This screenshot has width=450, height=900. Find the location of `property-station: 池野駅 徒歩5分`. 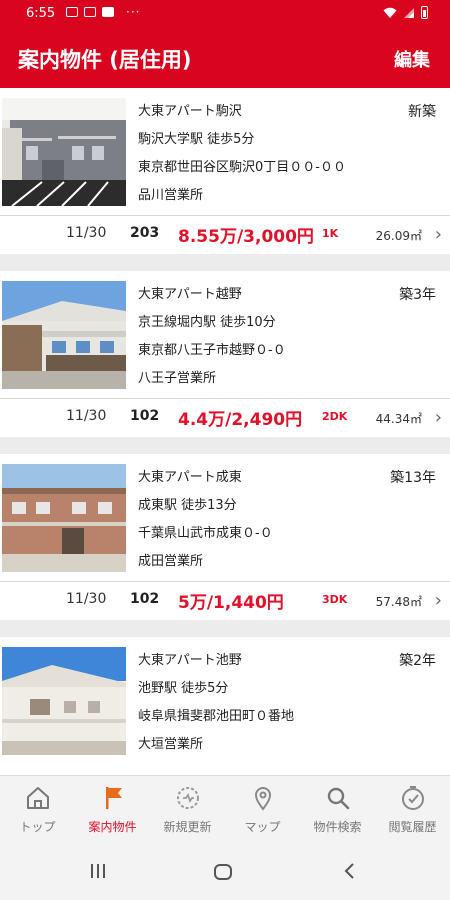

property-station: 池野駅 徒歩5分 is located at coordinates (183, 688).